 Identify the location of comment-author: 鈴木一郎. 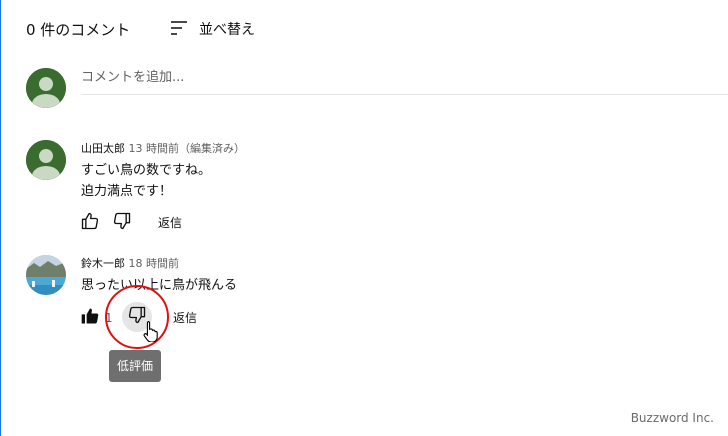
(103, 263).